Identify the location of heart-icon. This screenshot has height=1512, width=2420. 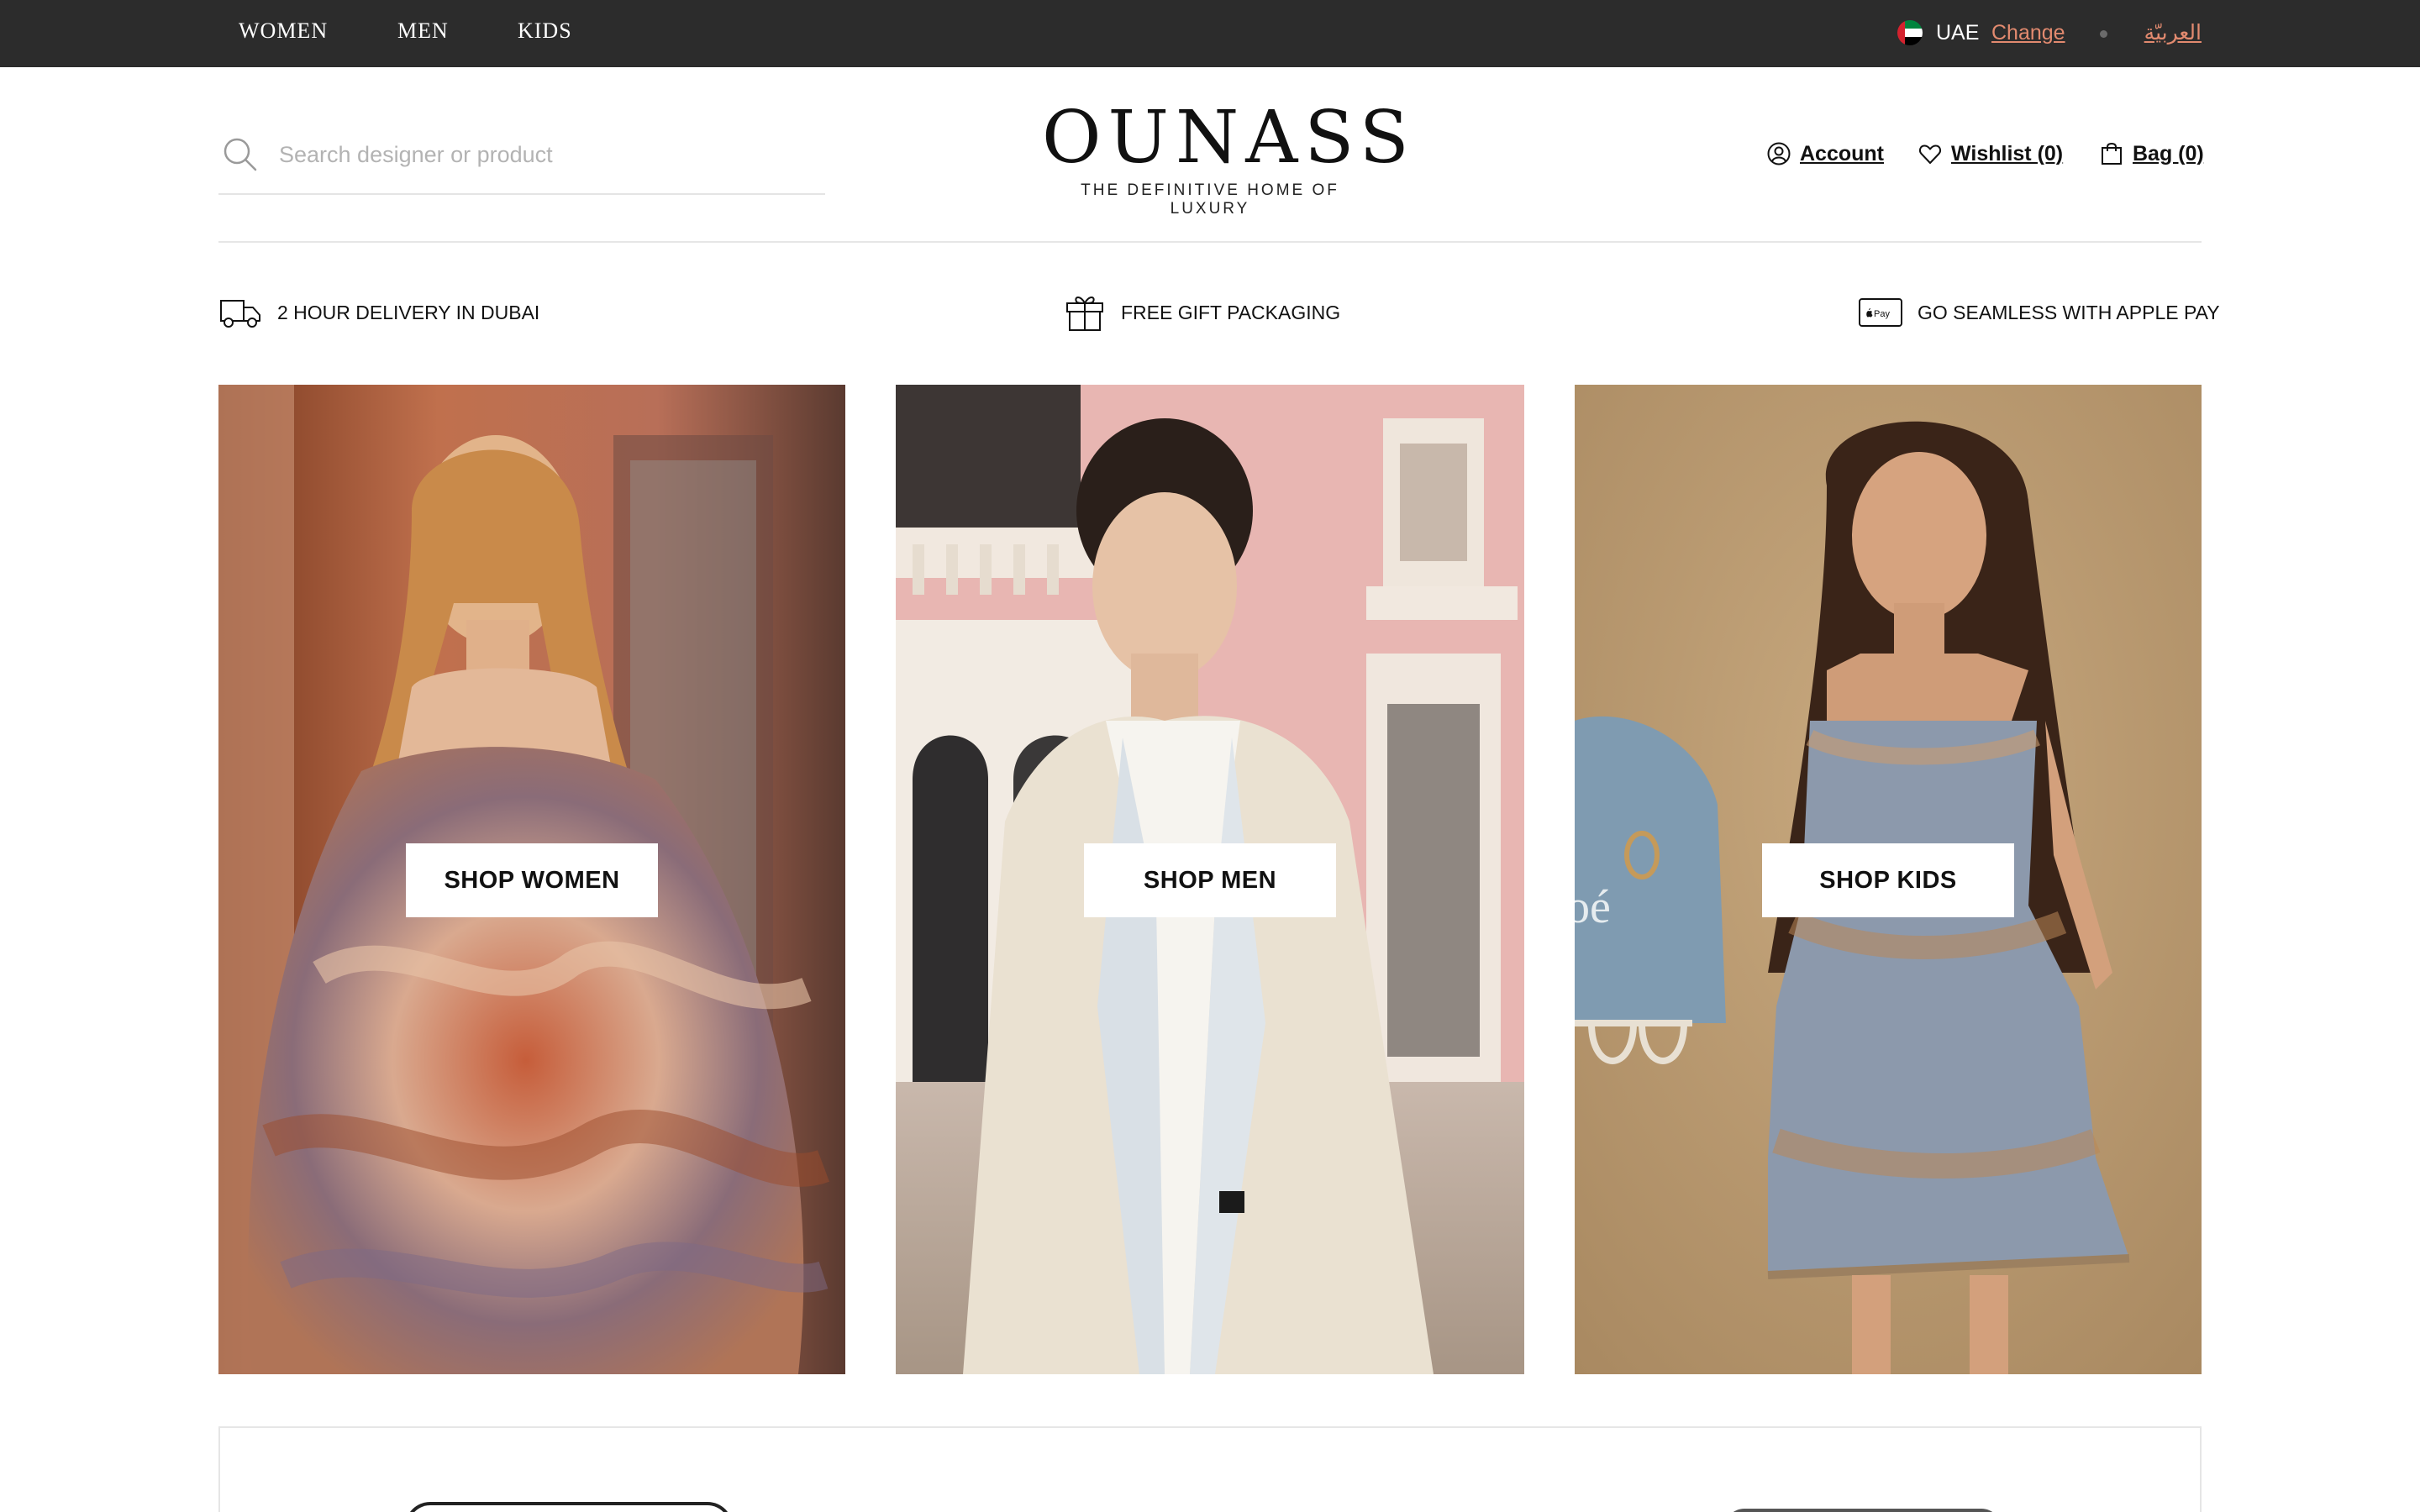
(1930, 154).